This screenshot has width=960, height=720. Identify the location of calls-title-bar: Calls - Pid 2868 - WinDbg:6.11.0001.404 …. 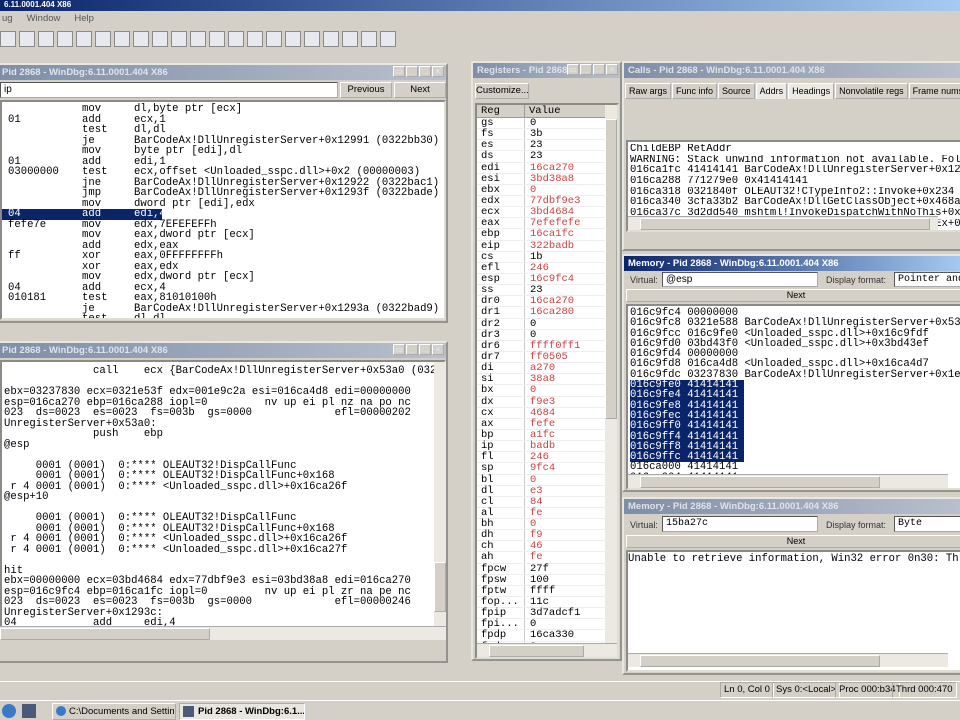
(792, 70).